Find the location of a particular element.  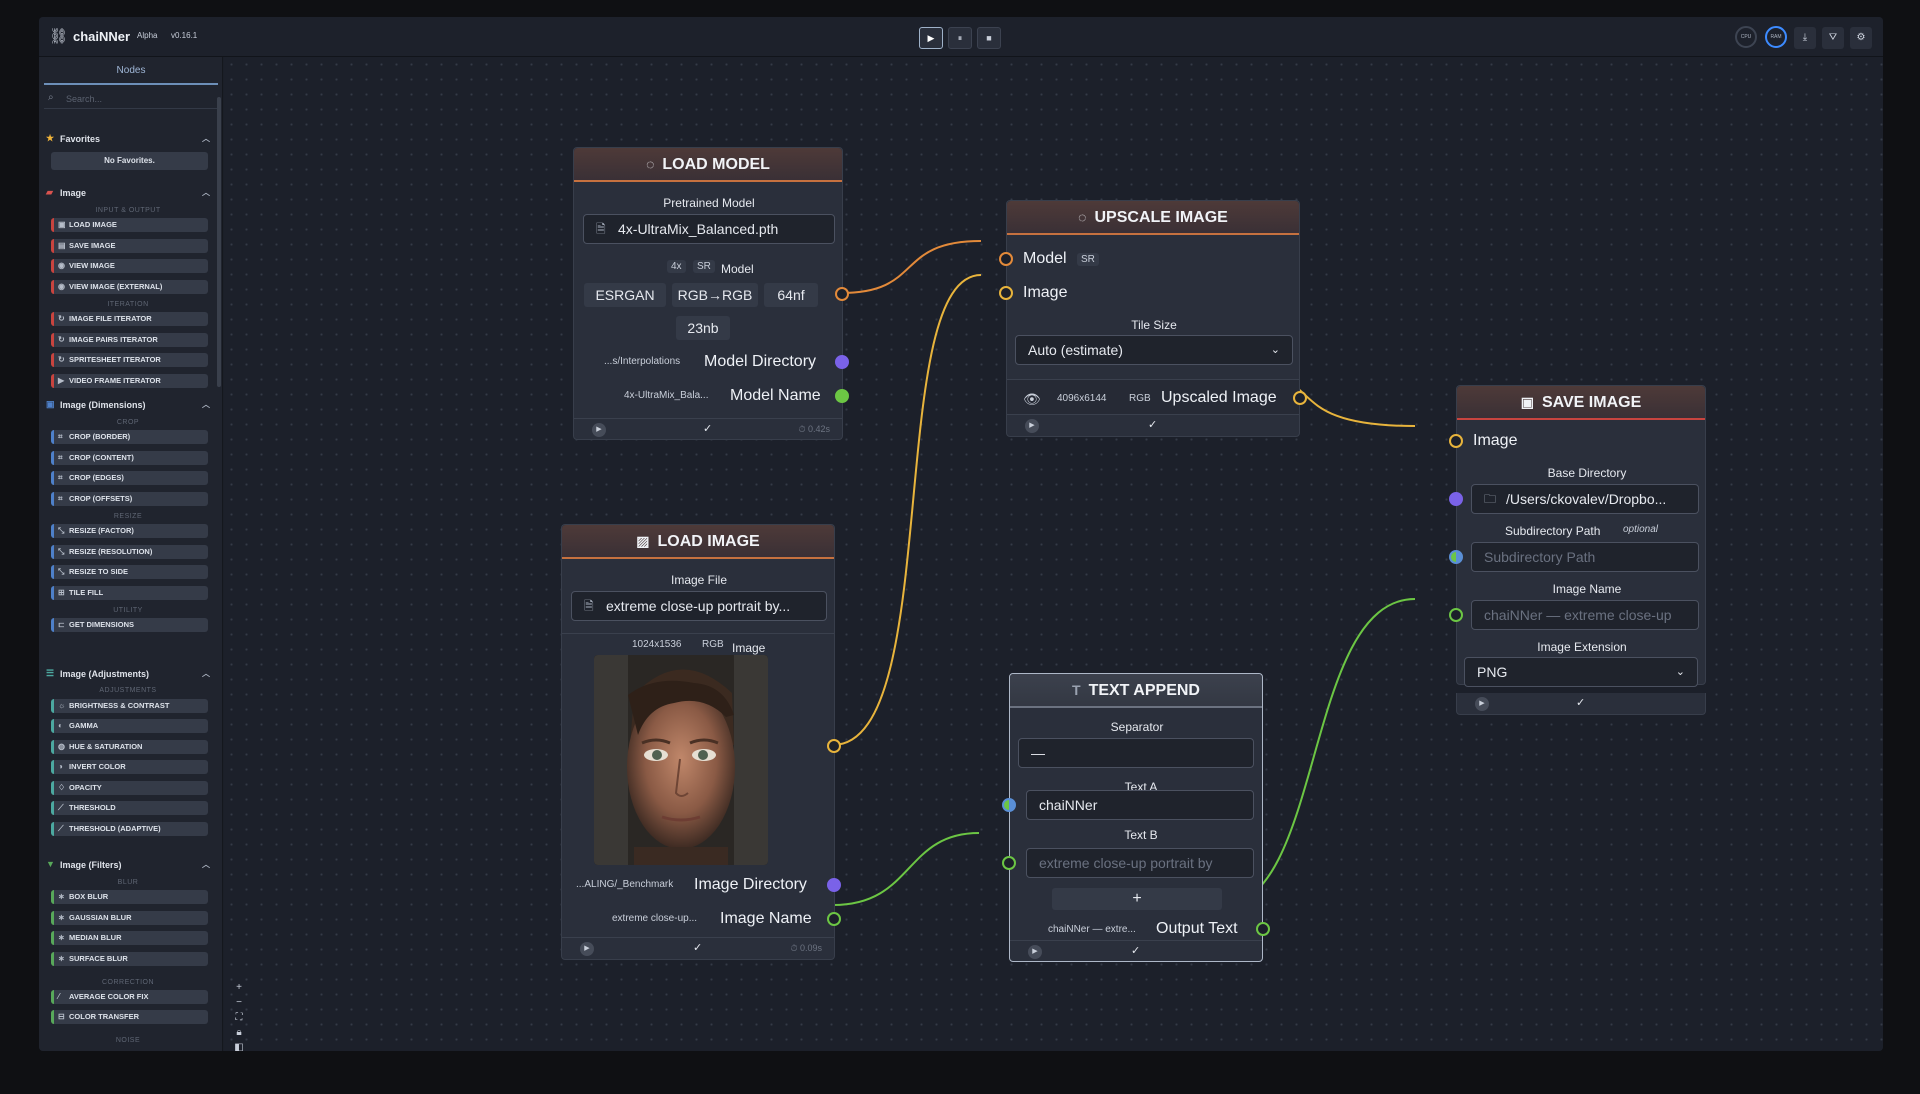

node-header: ▨ LOAD IMAGE is located at coordinates (698, 542).